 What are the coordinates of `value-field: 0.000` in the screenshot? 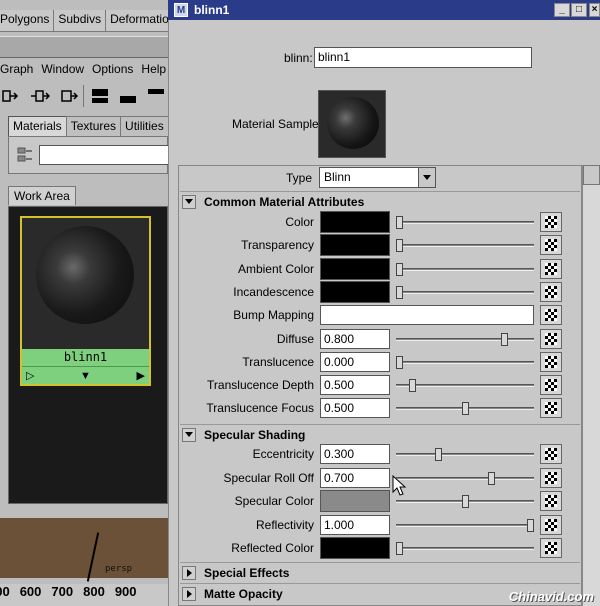 It's located at (355, 361).